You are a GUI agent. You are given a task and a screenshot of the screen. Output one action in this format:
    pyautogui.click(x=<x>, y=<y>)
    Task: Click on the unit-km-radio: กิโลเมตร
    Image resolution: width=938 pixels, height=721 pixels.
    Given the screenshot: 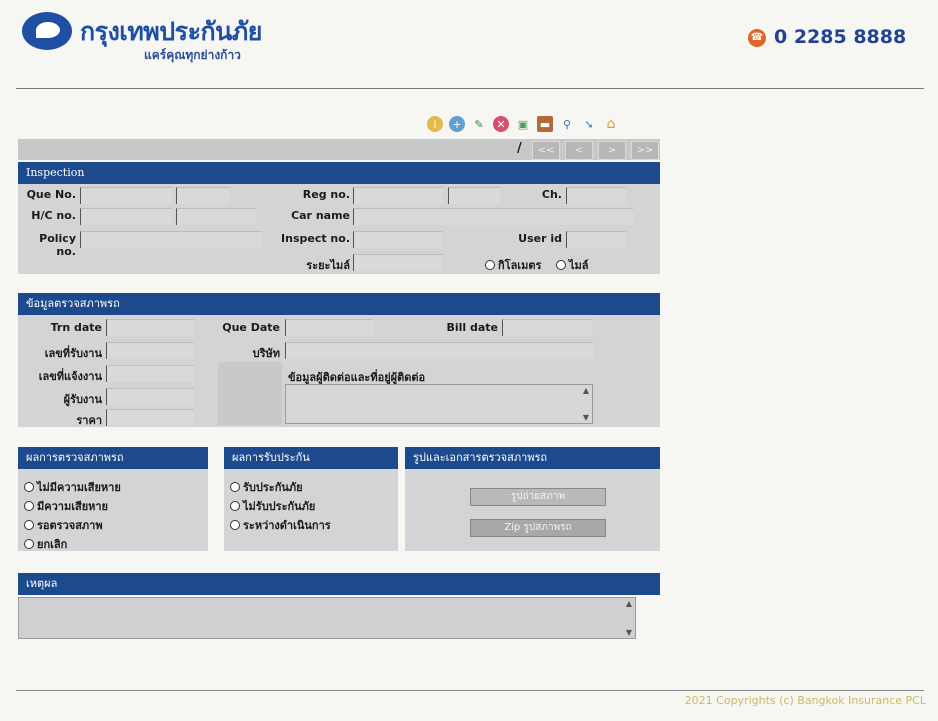 What is the action you would take?
    pyautogui.click(x=513, y=265)
    